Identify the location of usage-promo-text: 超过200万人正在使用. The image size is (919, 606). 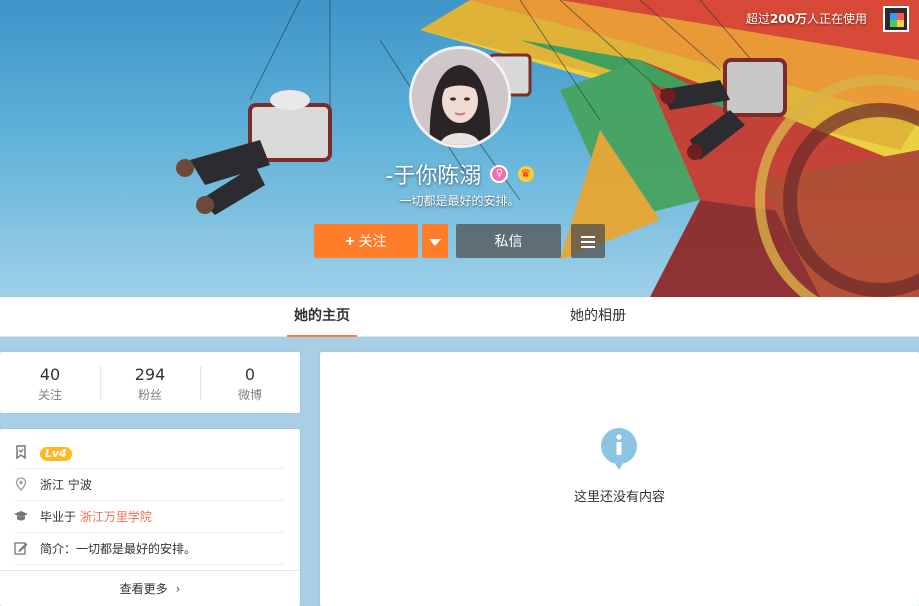
(806, 18).